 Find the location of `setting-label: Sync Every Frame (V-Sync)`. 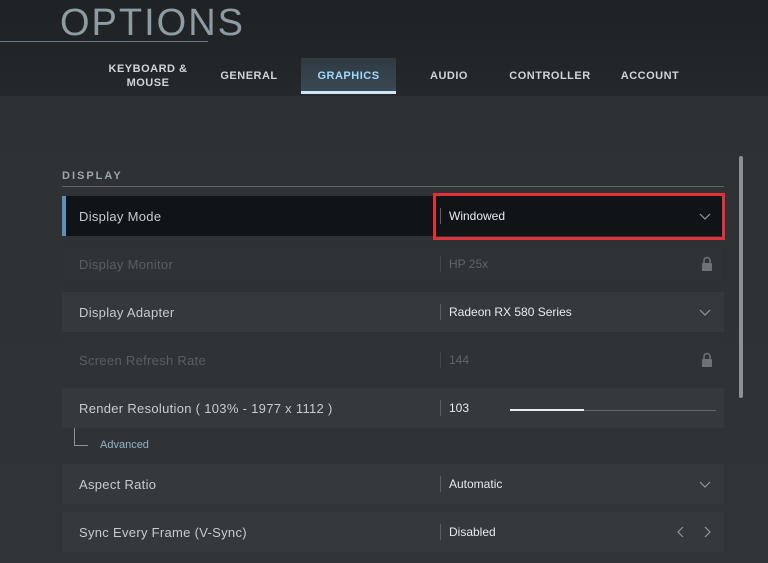

setting-label: Sync Every Frame (V-Sync) is located at coordinates (163, 532).